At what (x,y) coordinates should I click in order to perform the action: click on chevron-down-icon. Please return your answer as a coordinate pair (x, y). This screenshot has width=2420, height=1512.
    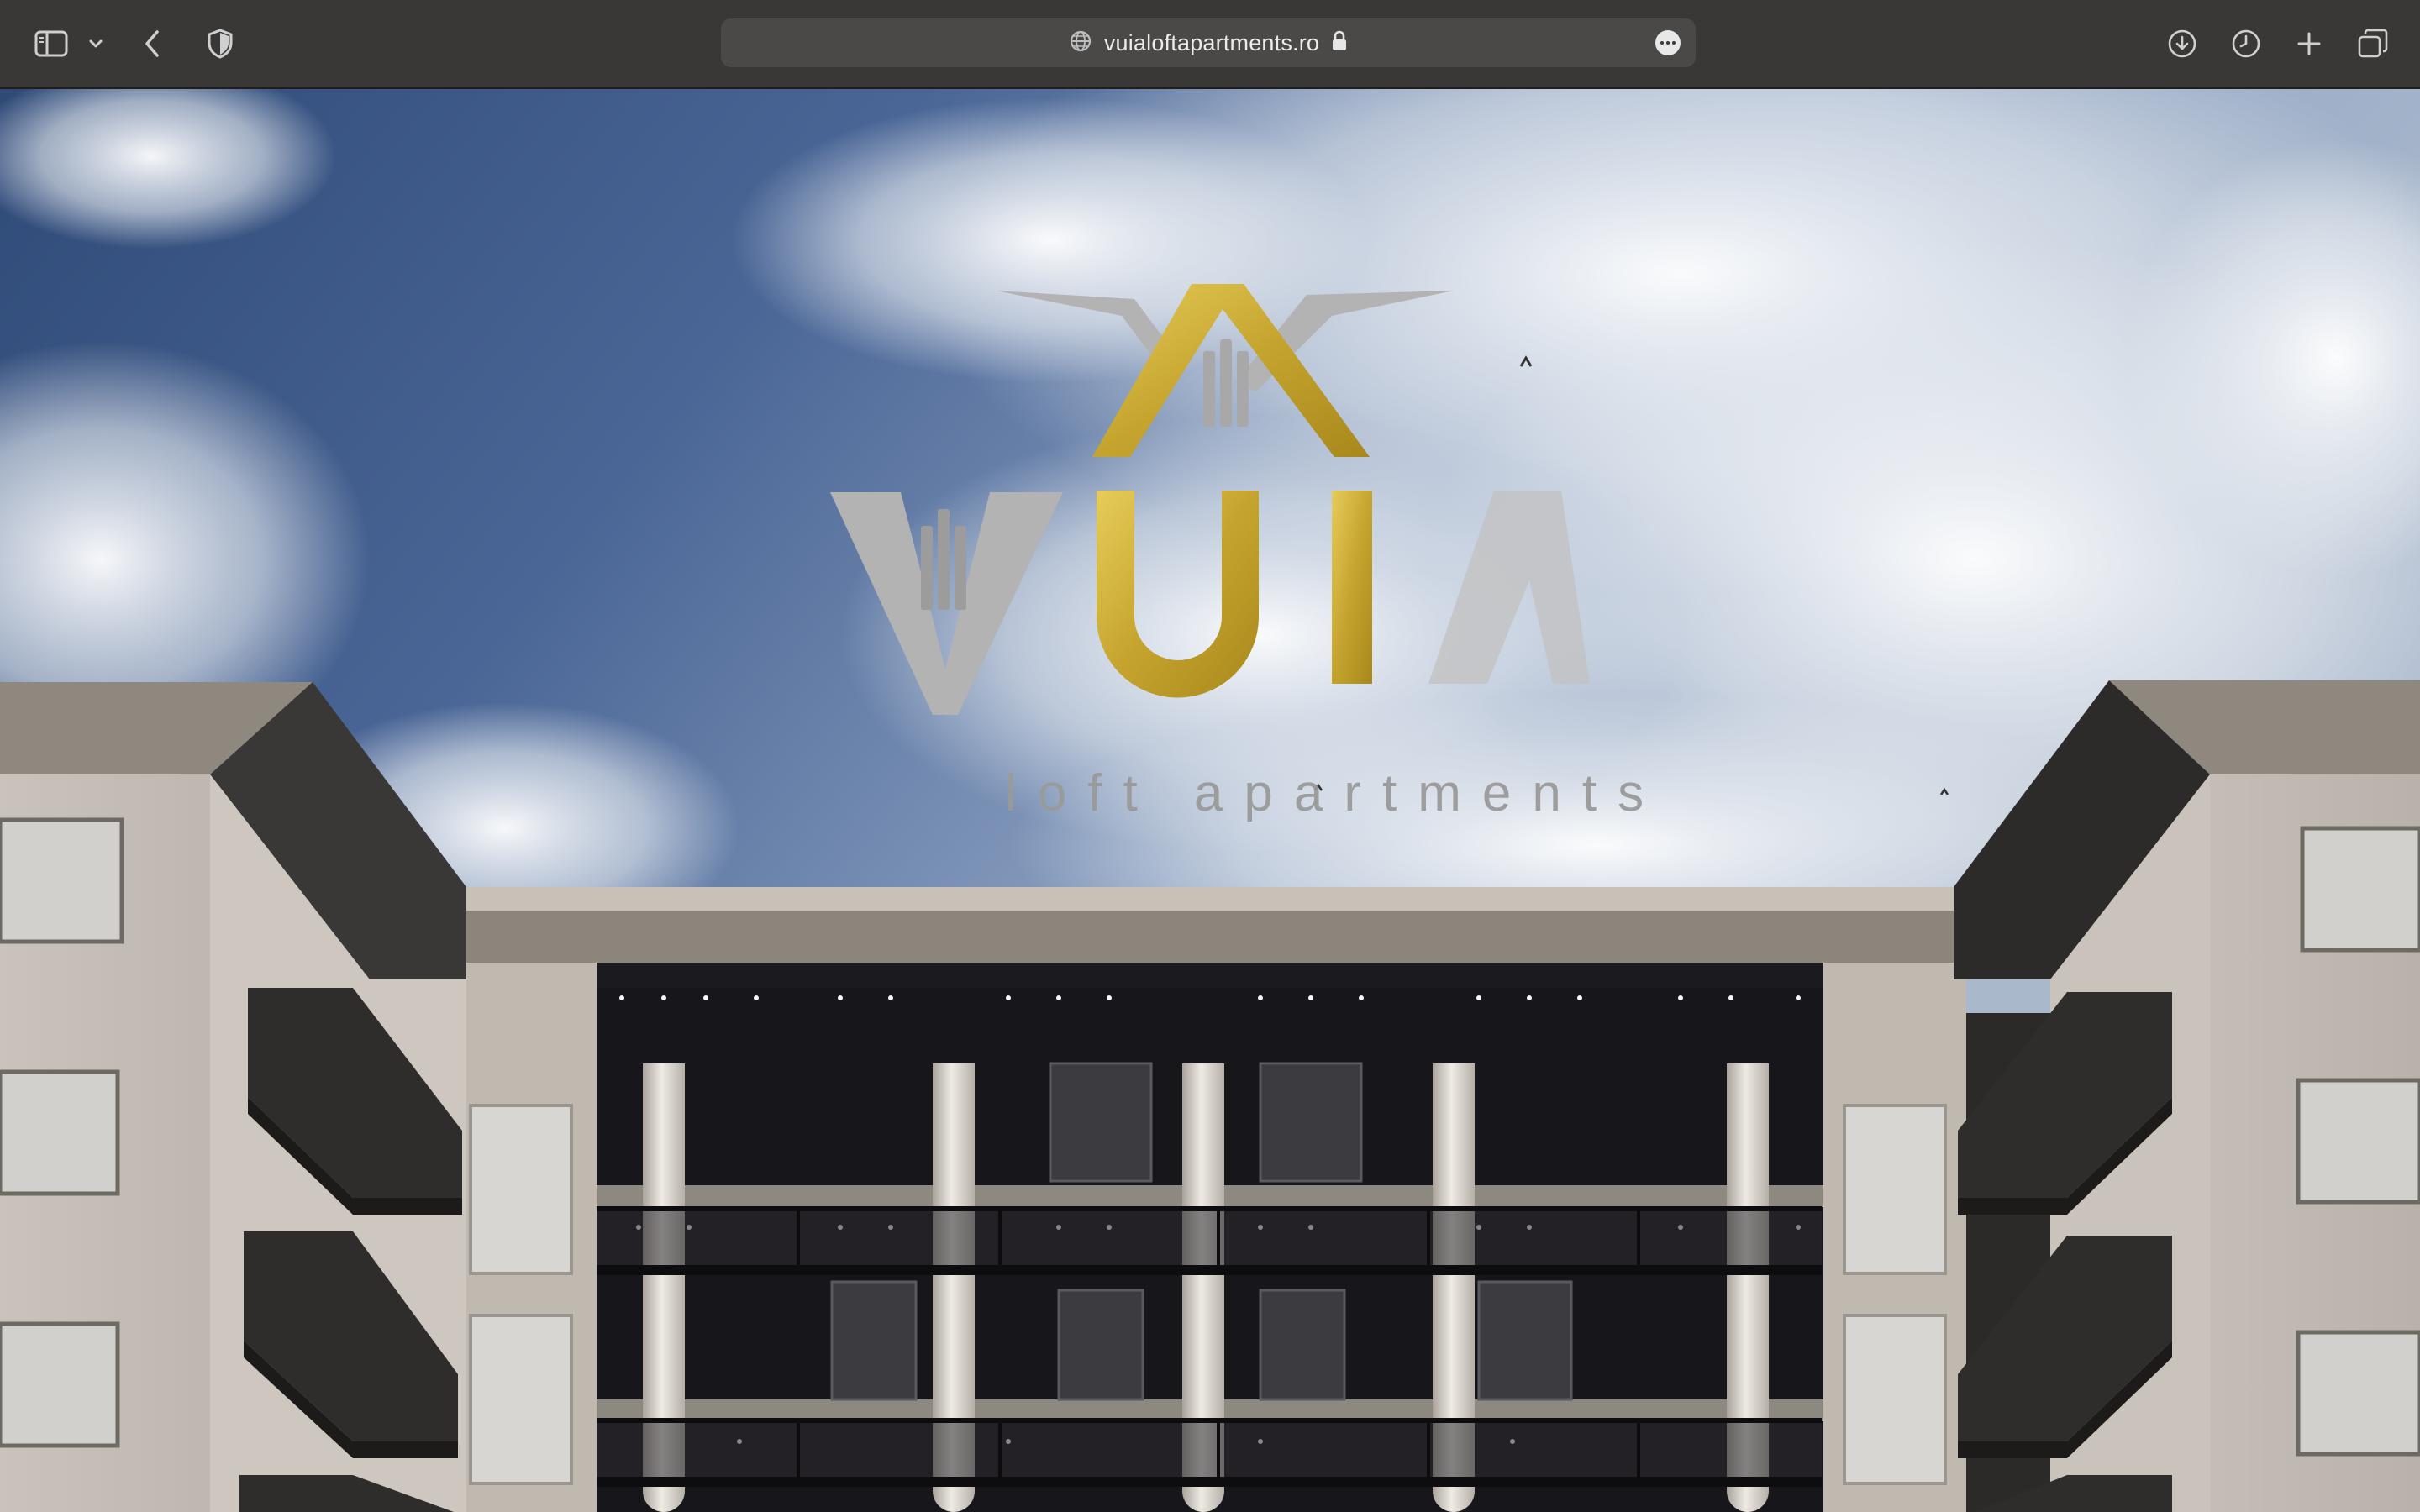
    Looking at the image, I should click on (96, 43).